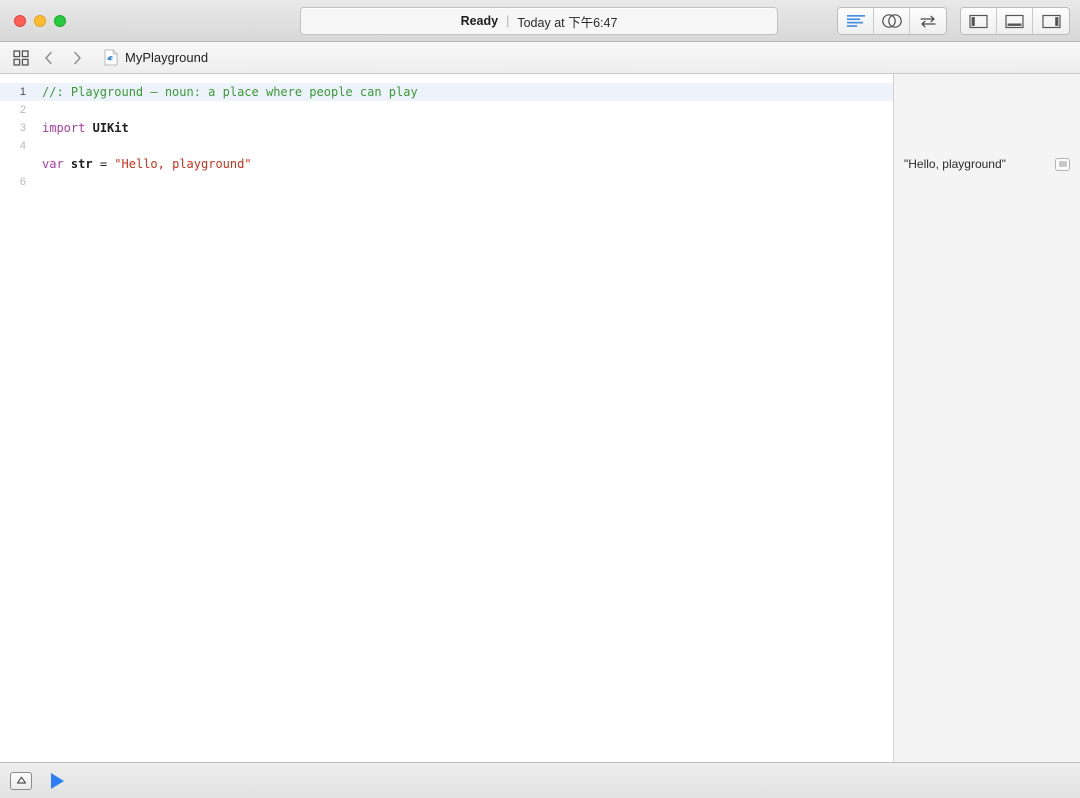 Image resolution: width=1080 pixels, height=798 pixels. I want to click on panel-bottom-icon, so click(1014, 21).